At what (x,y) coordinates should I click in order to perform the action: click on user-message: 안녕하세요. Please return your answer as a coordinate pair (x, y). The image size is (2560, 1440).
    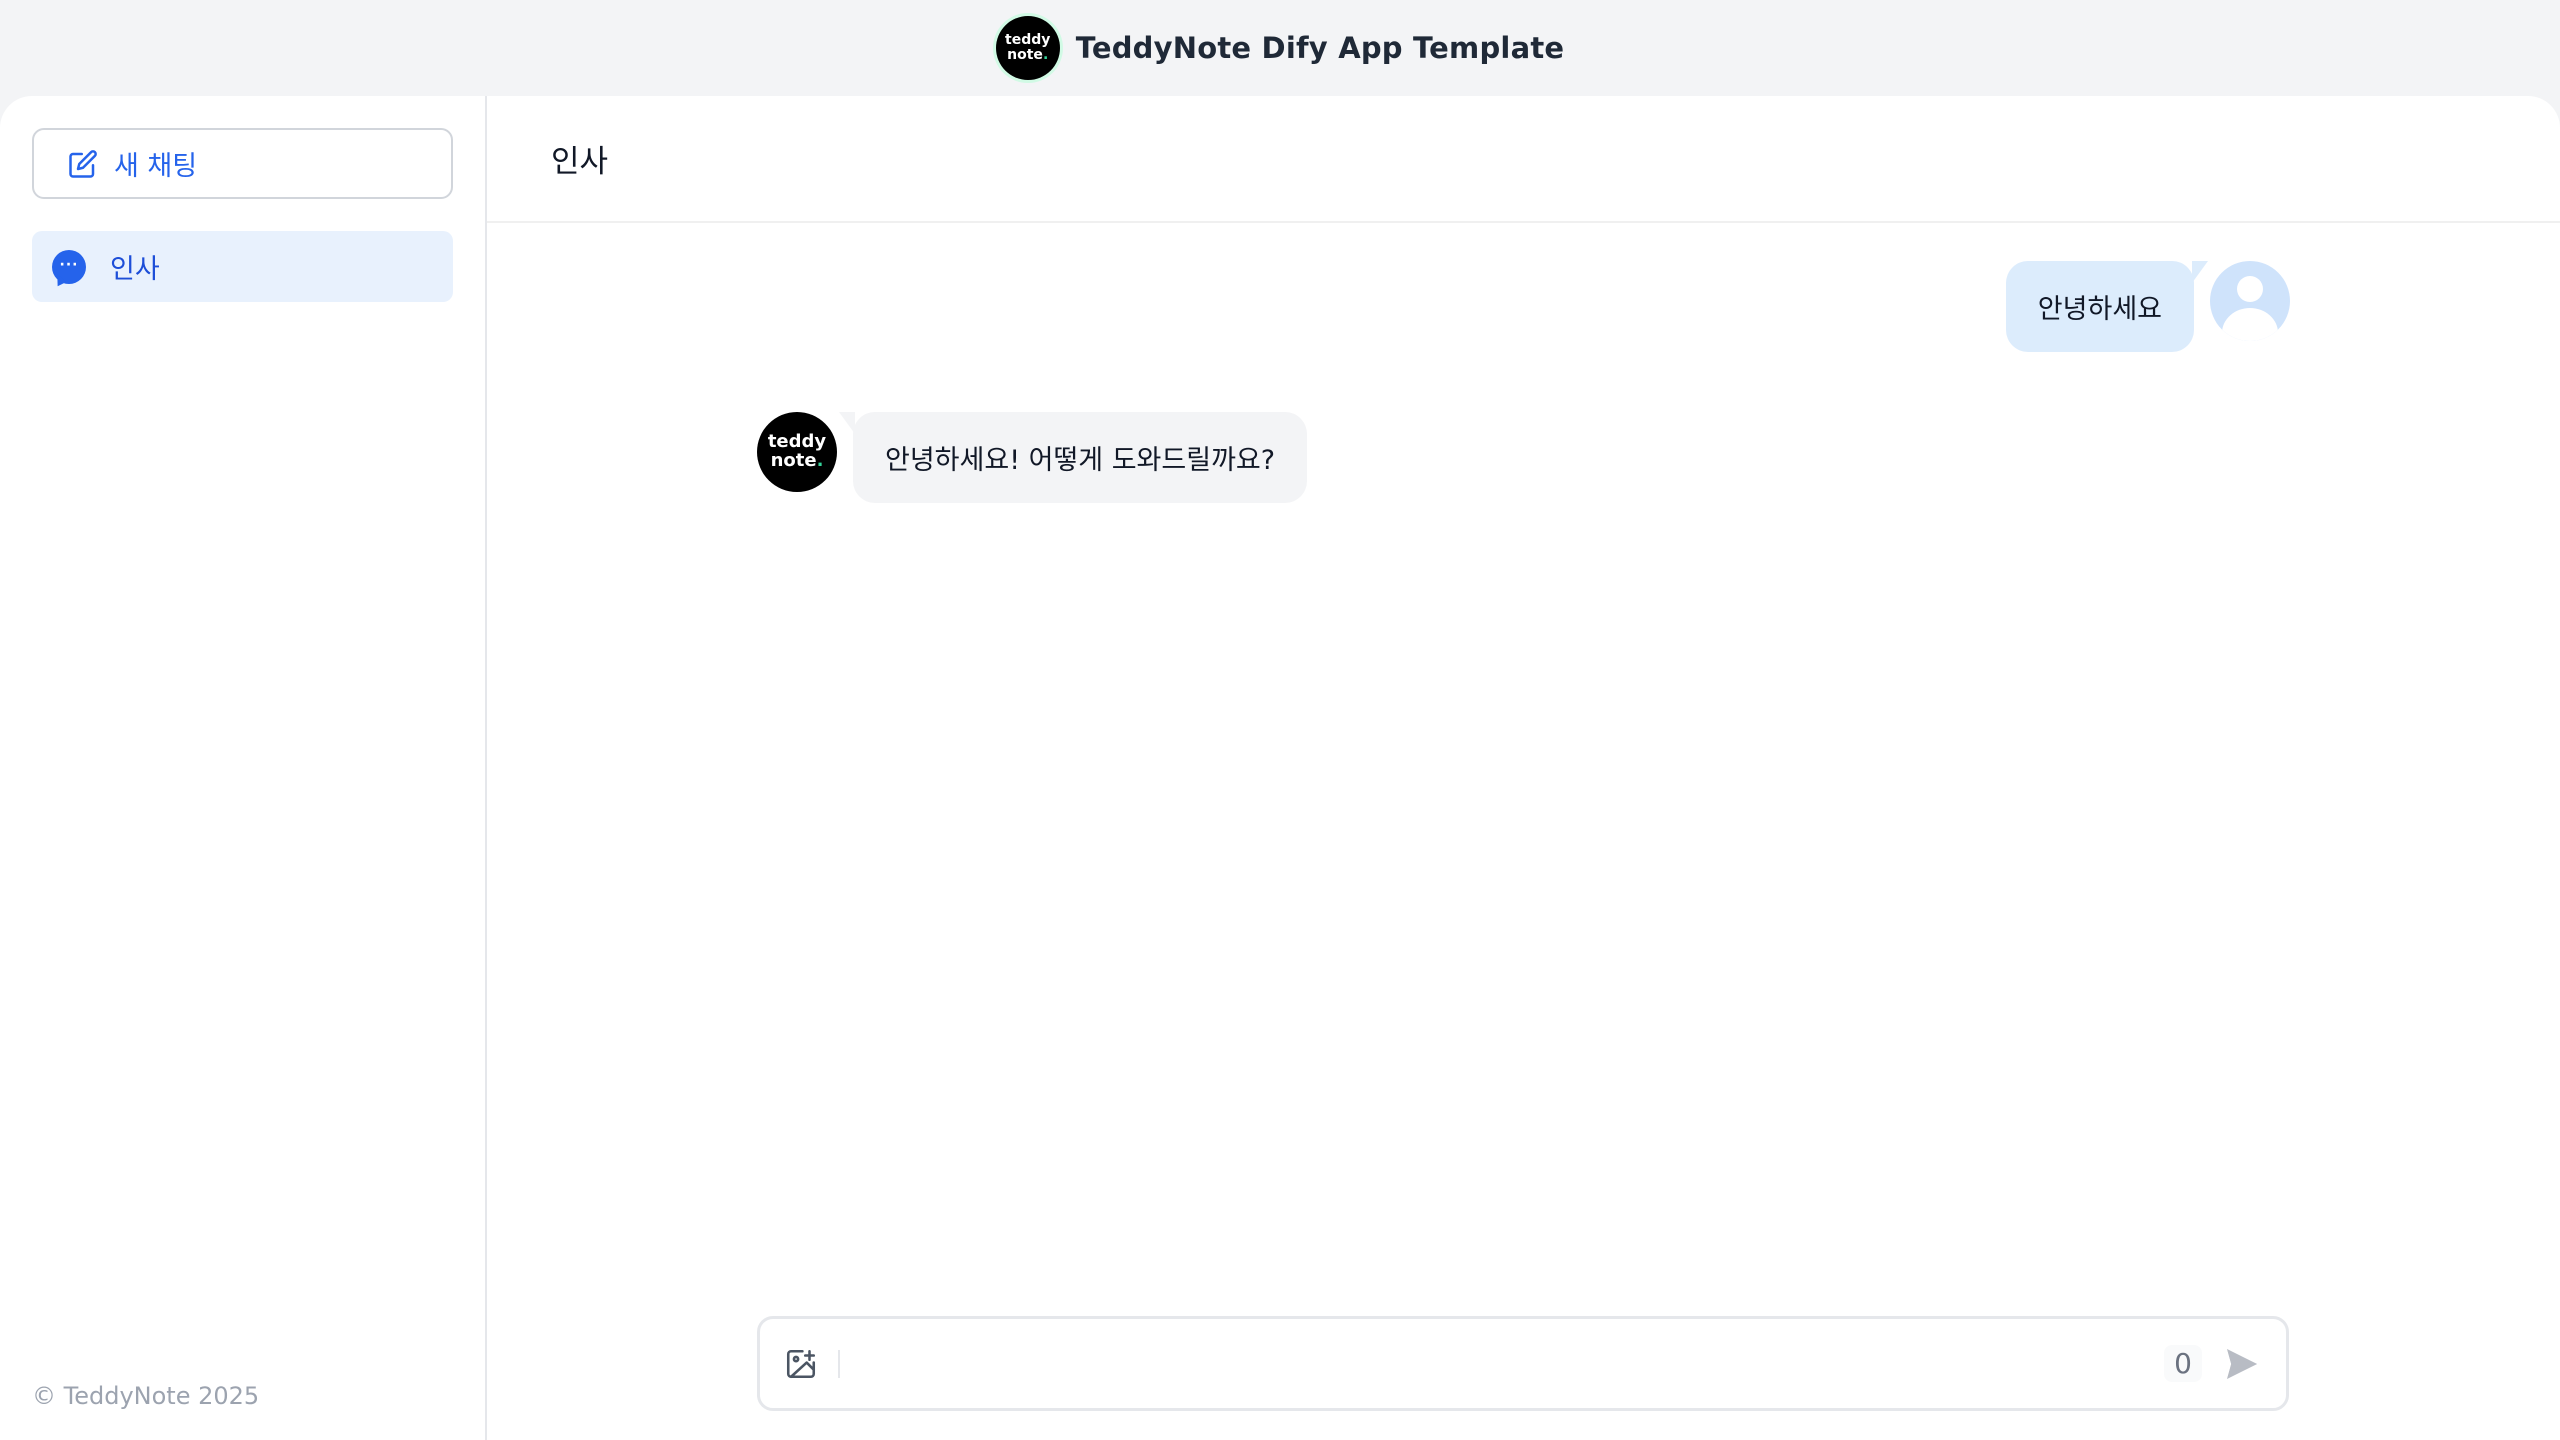
    Looking at the image, I should click on (2147, 306).